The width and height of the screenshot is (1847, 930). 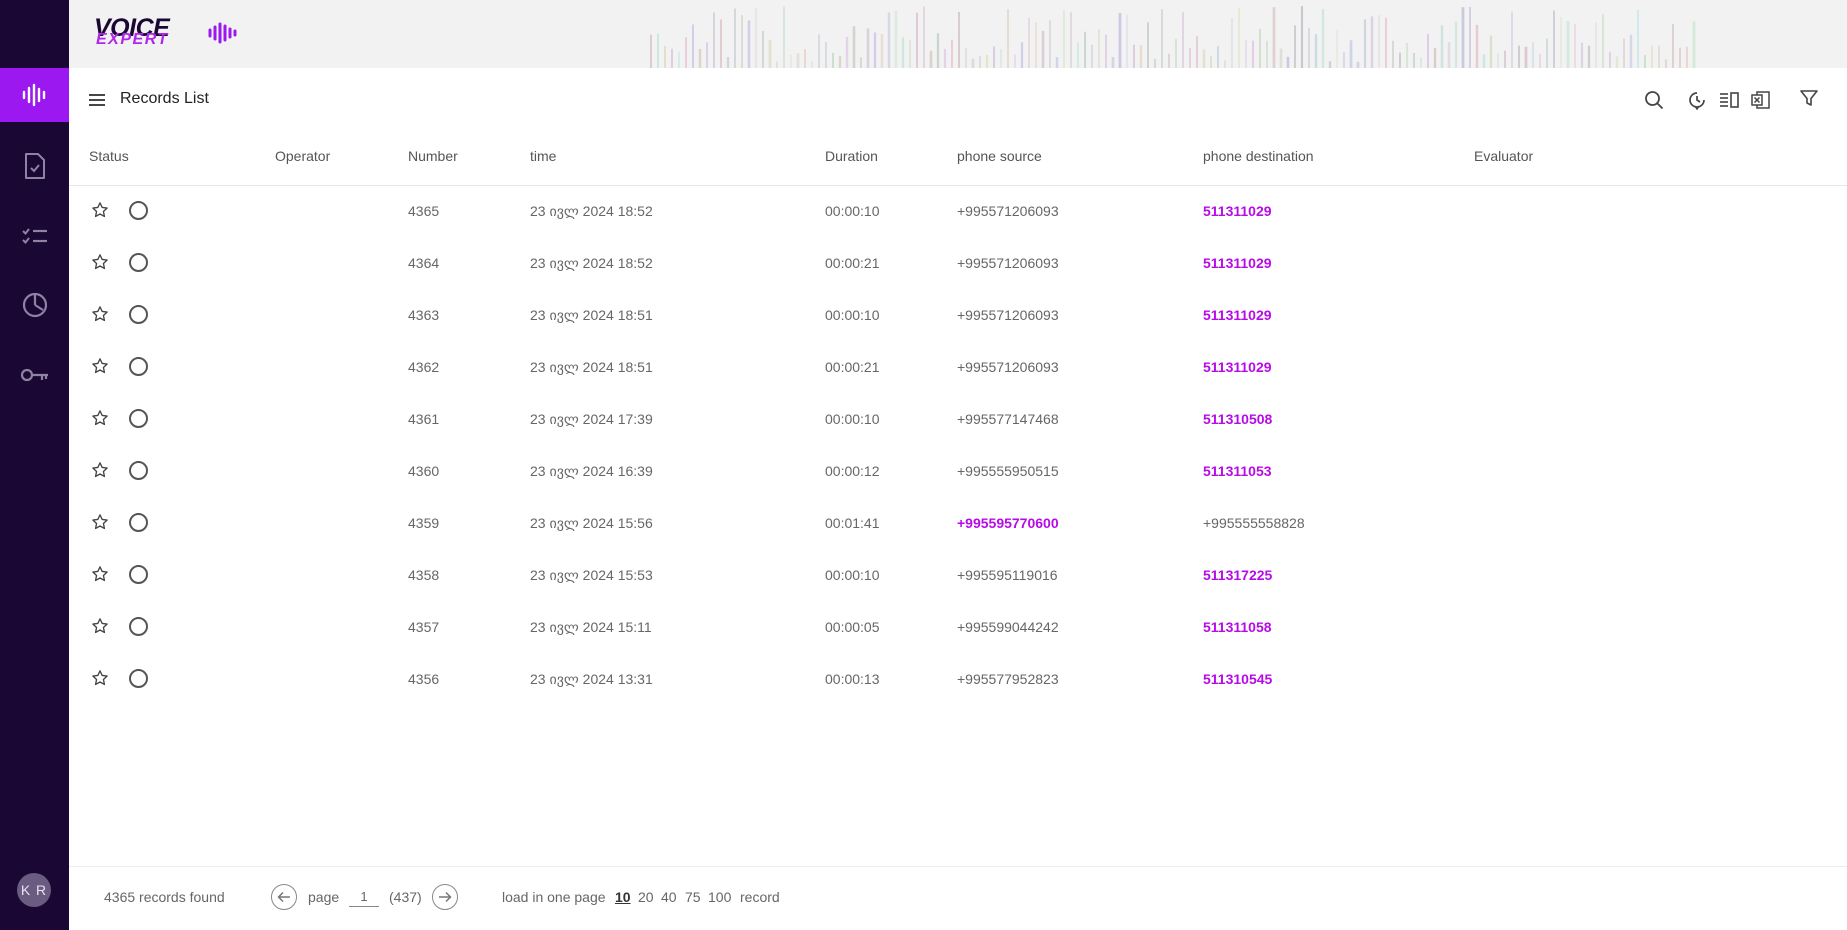 I want to click on sidebar: K R, so click(x=34, y=465).